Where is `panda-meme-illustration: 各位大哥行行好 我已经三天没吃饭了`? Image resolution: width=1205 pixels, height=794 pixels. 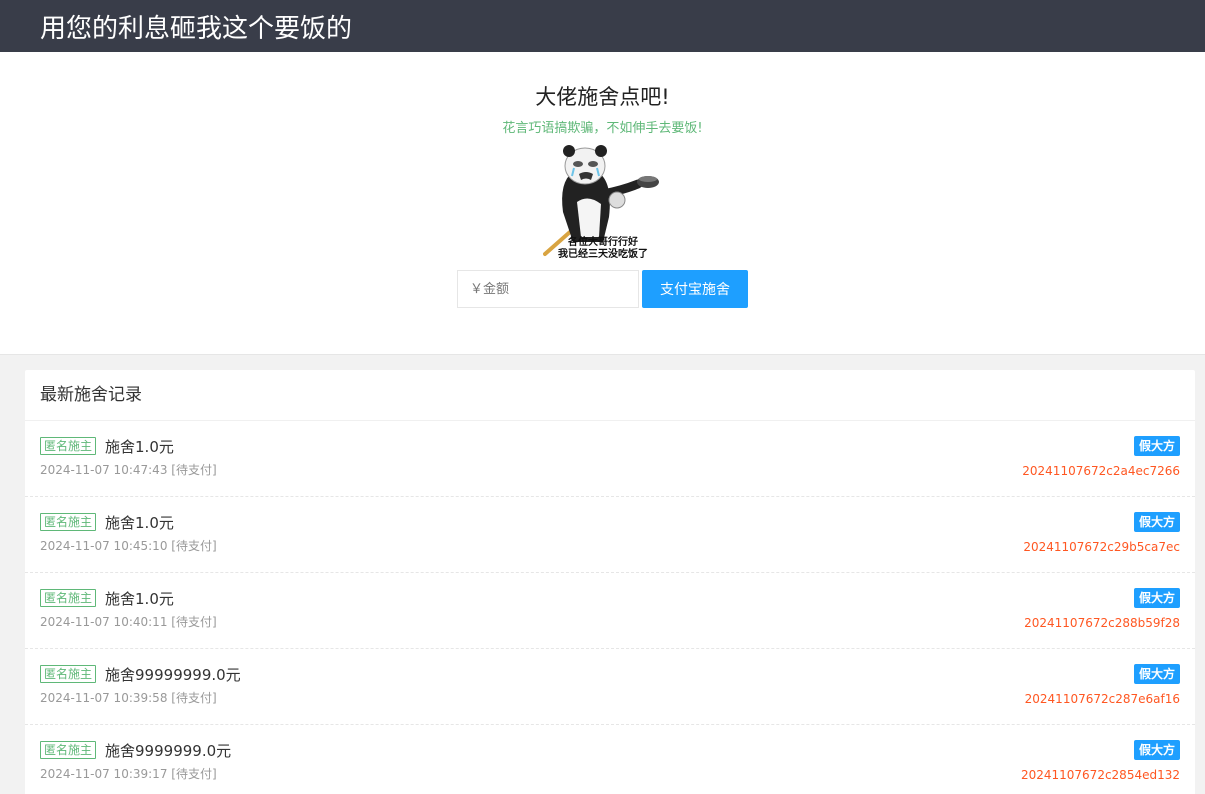
panda-meme-illustration: 各位大哥行行好 我已经三天没吃饭了 is located at coordinates (602, 201).